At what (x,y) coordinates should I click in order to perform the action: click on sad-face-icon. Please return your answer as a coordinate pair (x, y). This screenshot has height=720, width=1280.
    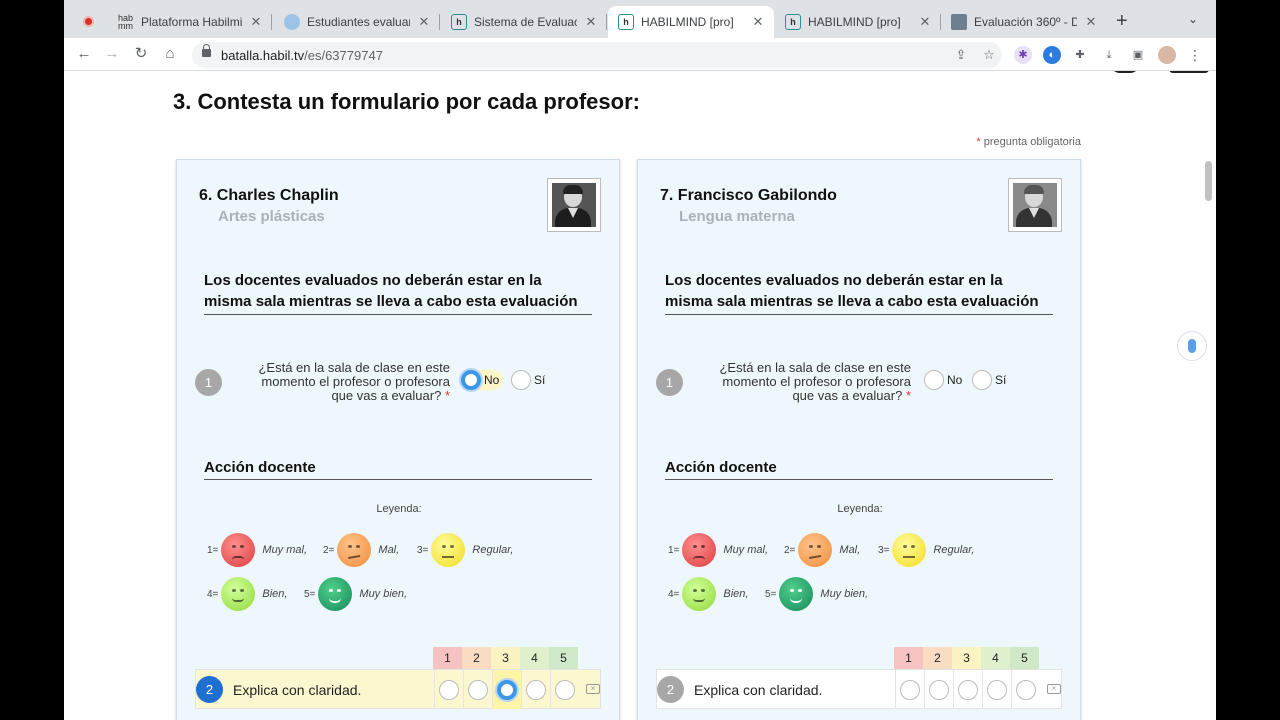
    Looking at the image, I should click on (815, 550).